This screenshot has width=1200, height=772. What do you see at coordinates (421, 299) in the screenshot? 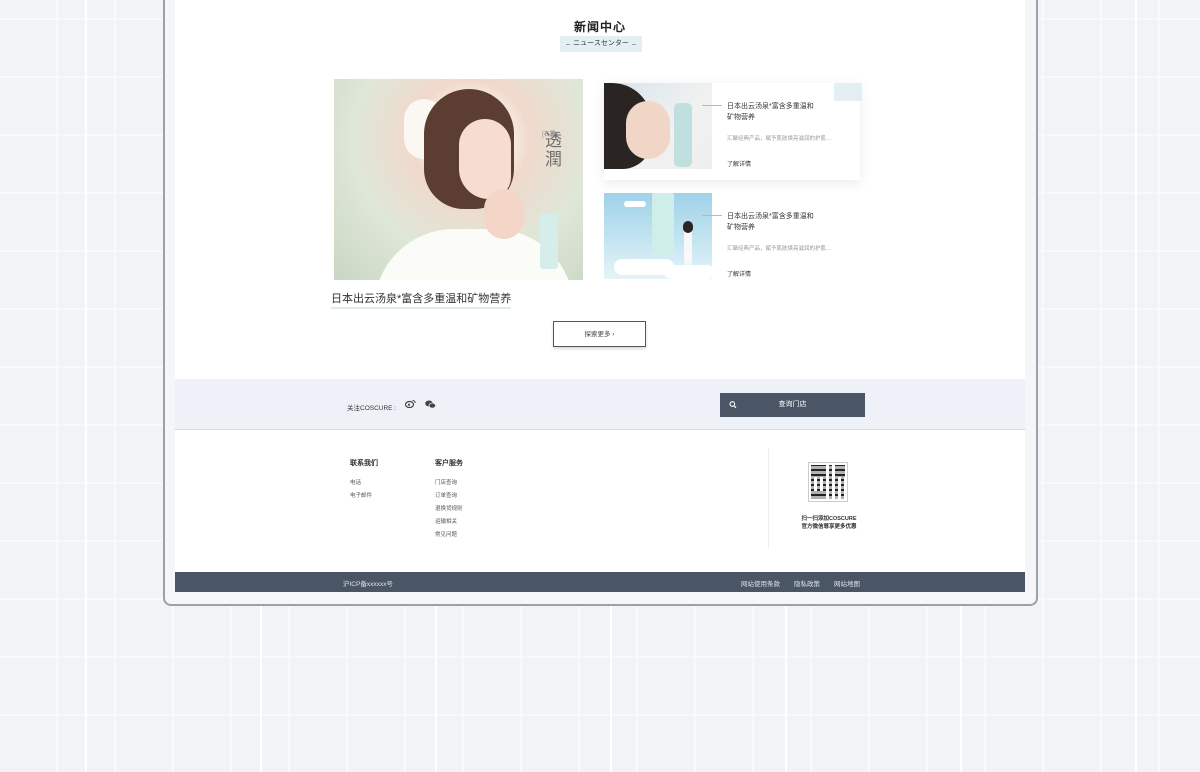
I see `feature-news-caption: 日本出云汤泉*富含多重温和矿物营养` at bounding box center [421, 299].